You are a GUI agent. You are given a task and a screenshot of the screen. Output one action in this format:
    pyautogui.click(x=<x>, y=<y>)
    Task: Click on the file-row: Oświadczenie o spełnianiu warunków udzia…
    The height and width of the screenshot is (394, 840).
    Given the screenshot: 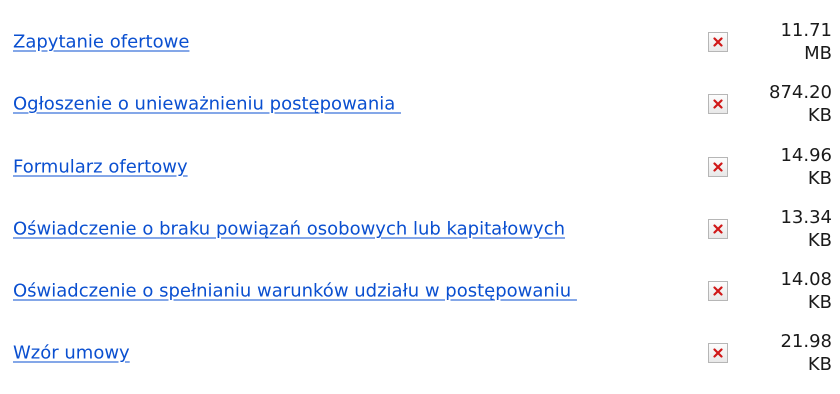 What is the action you would take?
    pyautogui.click(x=420, y=291)
    